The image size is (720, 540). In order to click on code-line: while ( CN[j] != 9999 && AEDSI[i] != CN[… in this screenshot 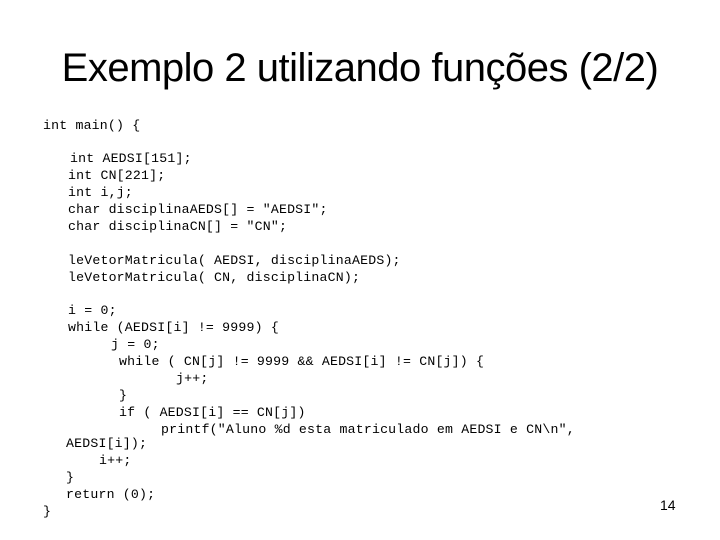, I will do `click(302, 361)`.